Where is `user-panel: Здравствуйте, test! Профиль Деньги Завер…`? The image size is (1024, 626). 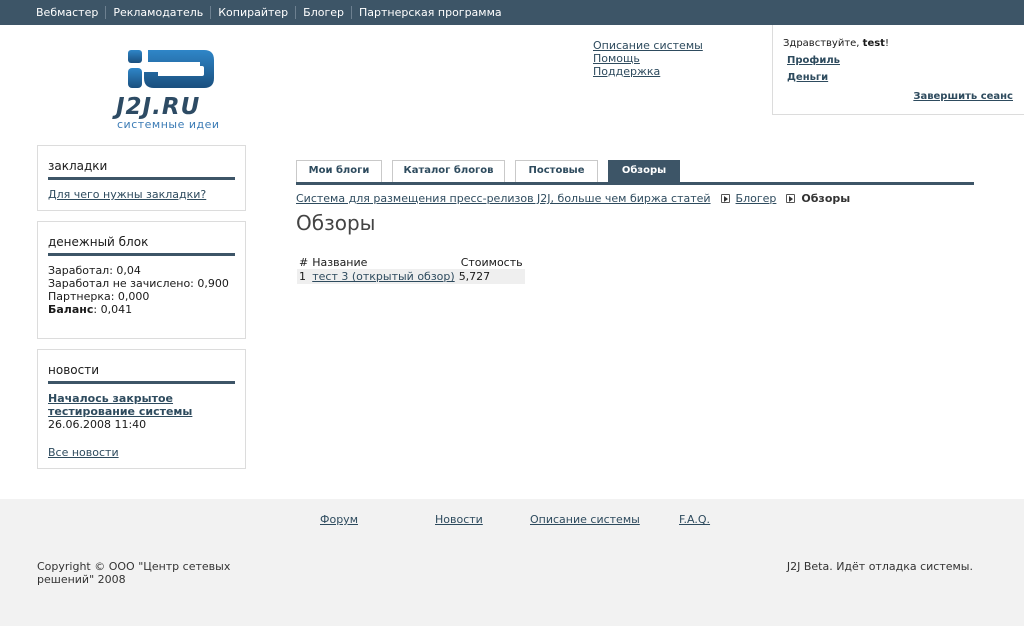
user-panel: Здравствуйте, test! Профиль Деньги Завер… is located at coordinates (898, 70).